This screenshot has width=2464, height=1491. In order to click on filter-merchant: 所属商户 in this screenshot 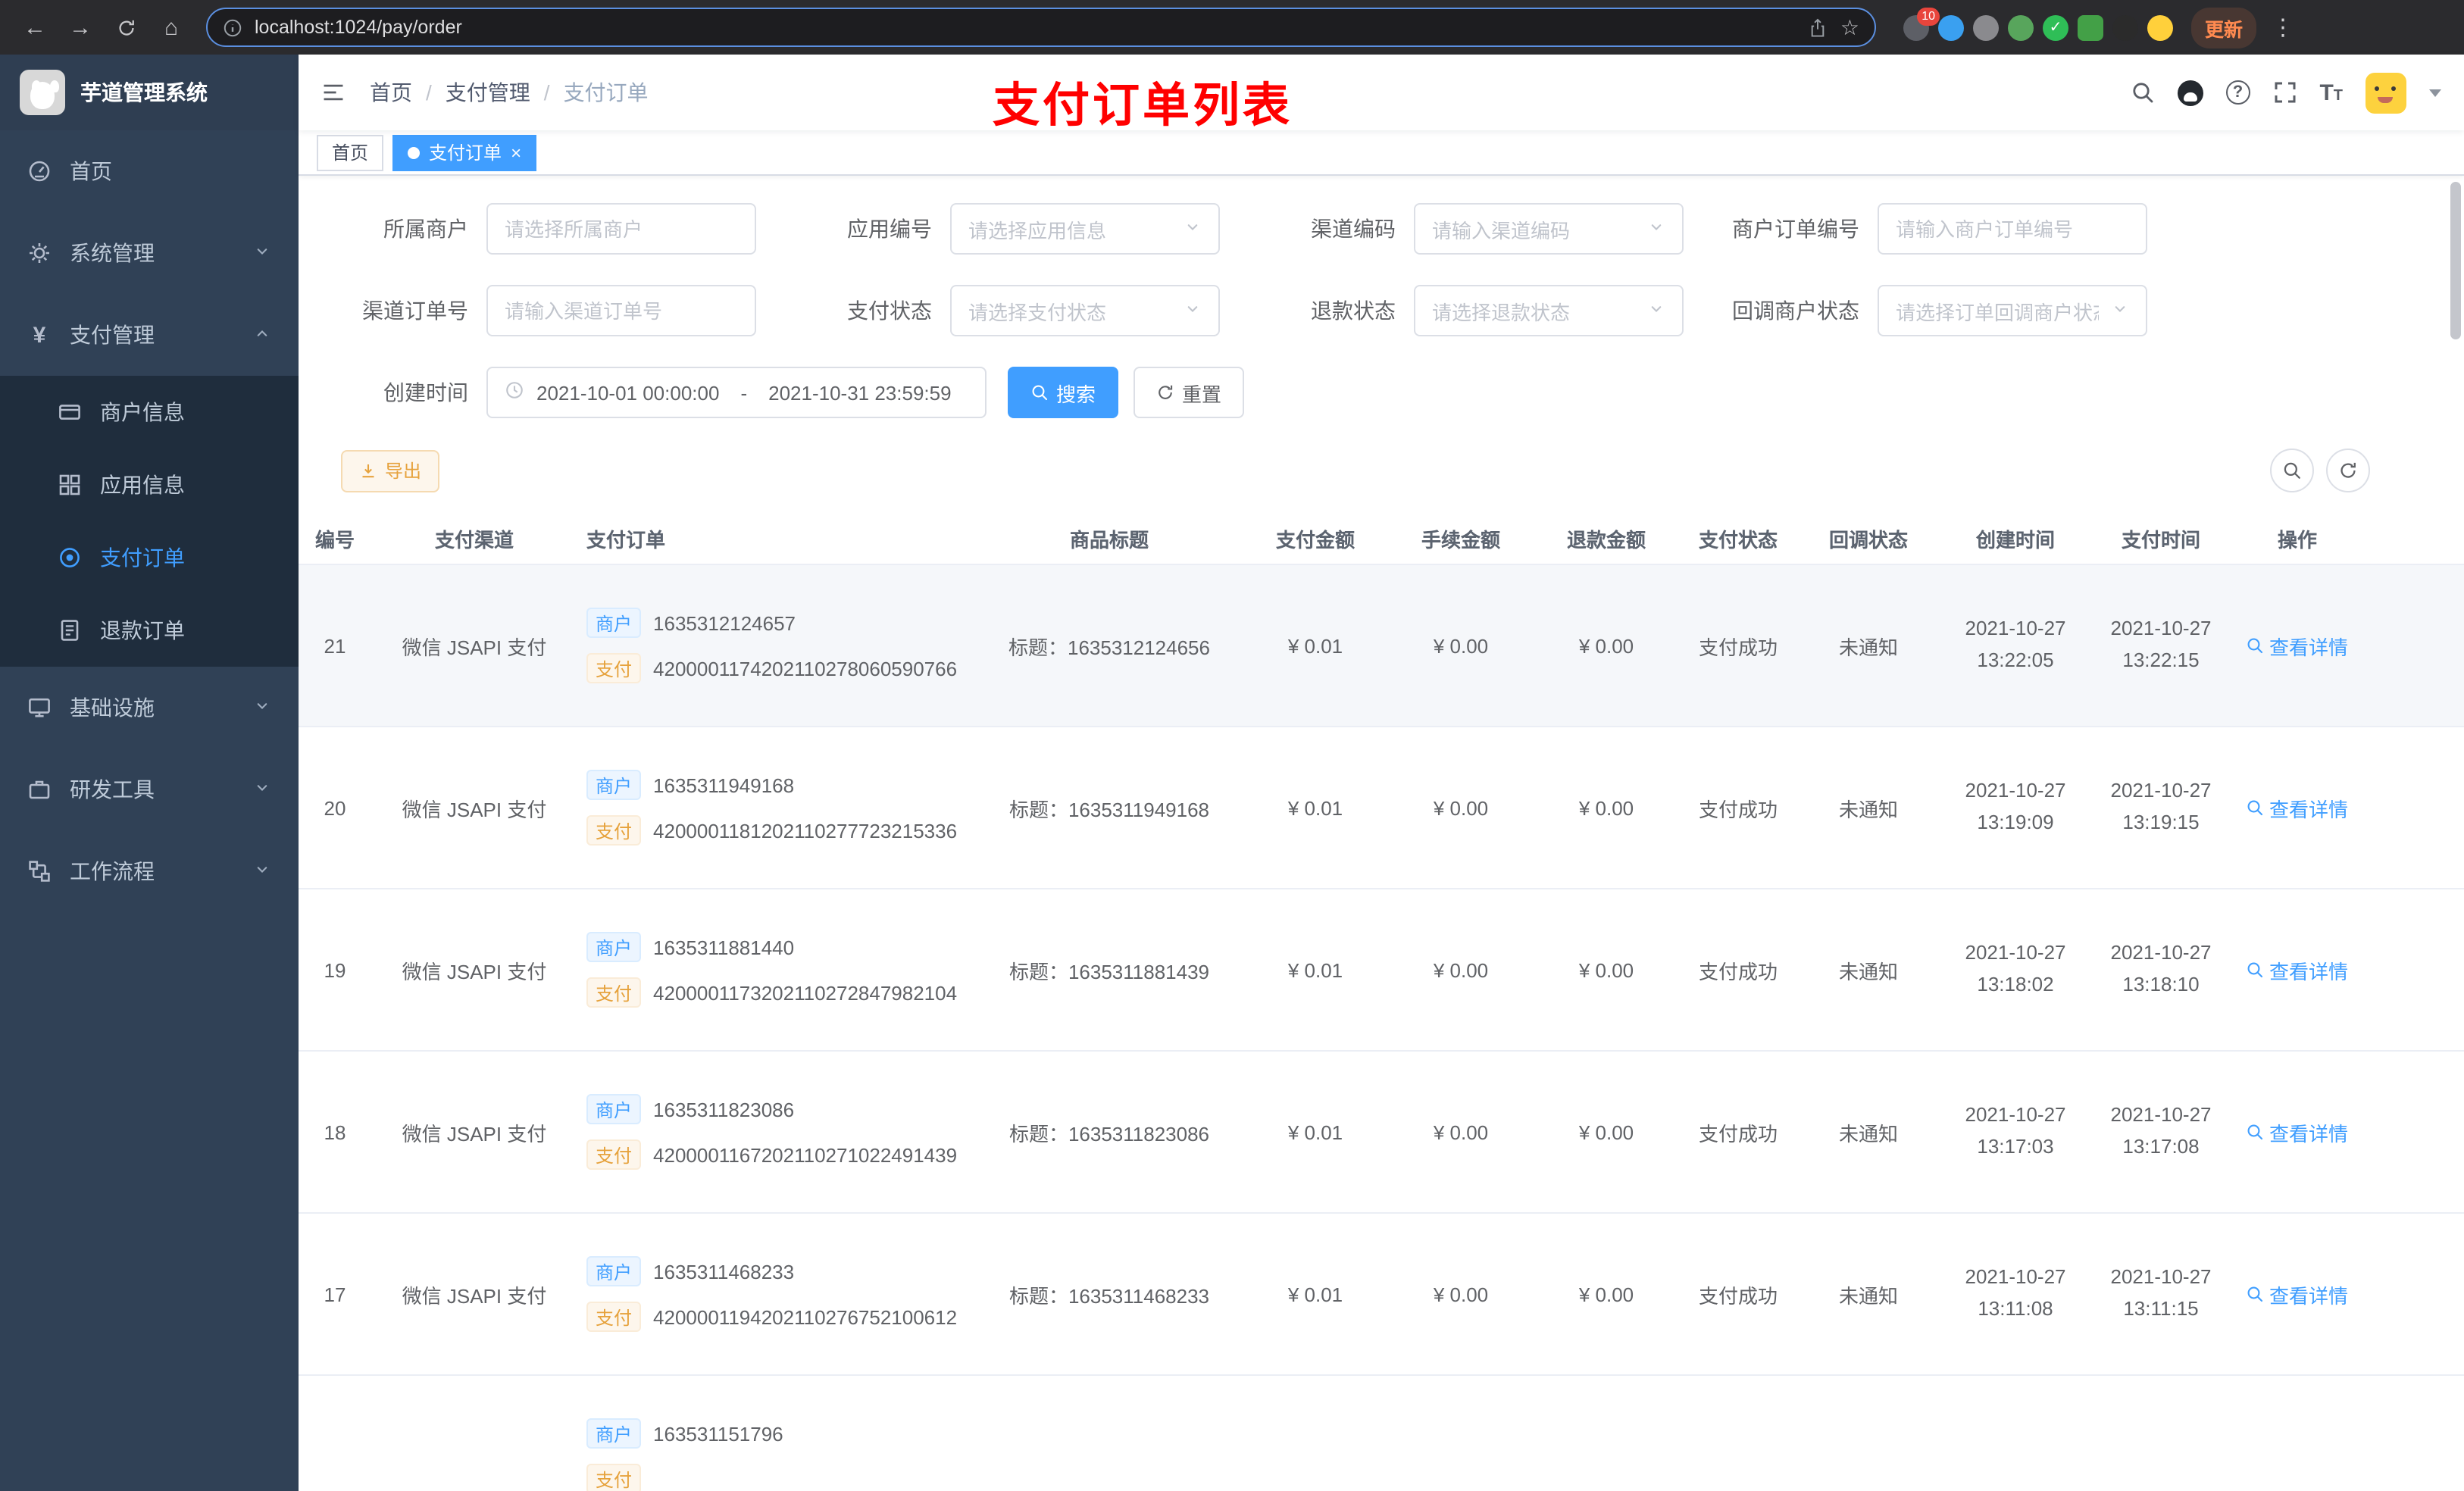, I will do `click(548, 229)`.